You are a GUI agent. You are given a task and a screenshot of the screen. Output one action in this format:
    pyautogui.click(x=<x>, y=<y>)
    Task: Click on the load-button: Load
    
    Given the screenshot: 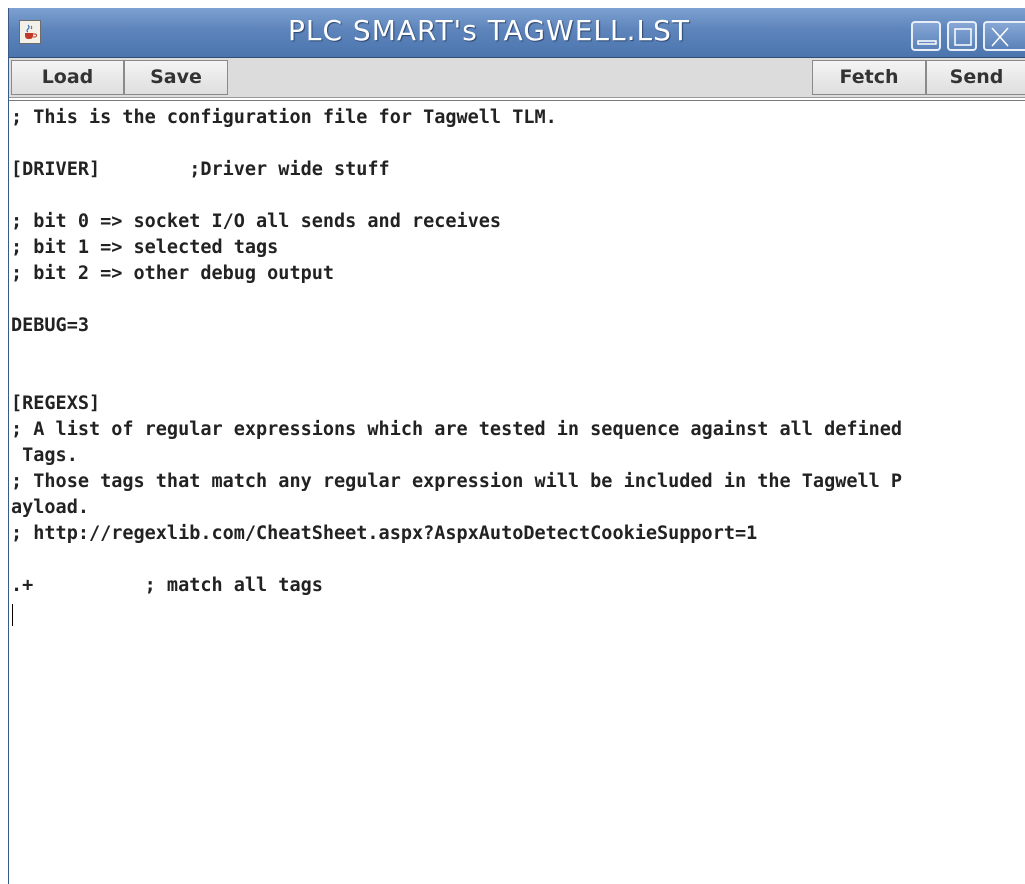 What is the action you would take?
    pyautogui.click(x=67, y=77)
    